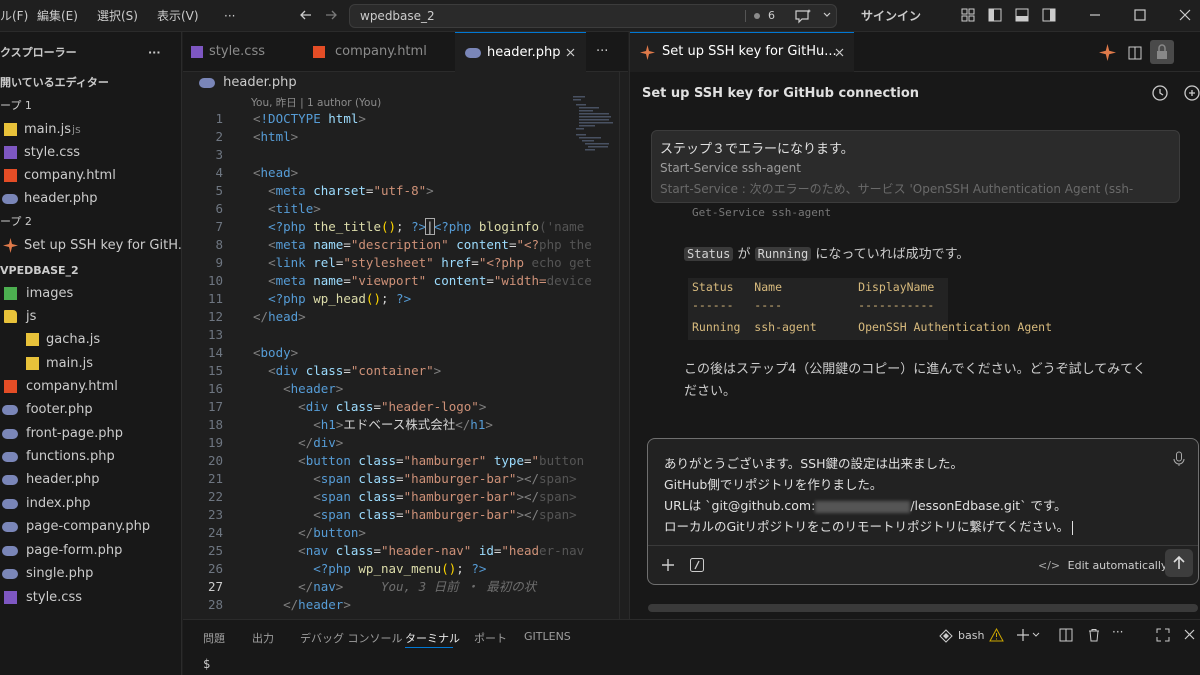 Image resolution: width=1200 pixels, height=675 pixels. What do you see at coordinates (90, 152) in the screenshot?
I see `open-editor-style-css: style.css` at bounding box center [90, 152].